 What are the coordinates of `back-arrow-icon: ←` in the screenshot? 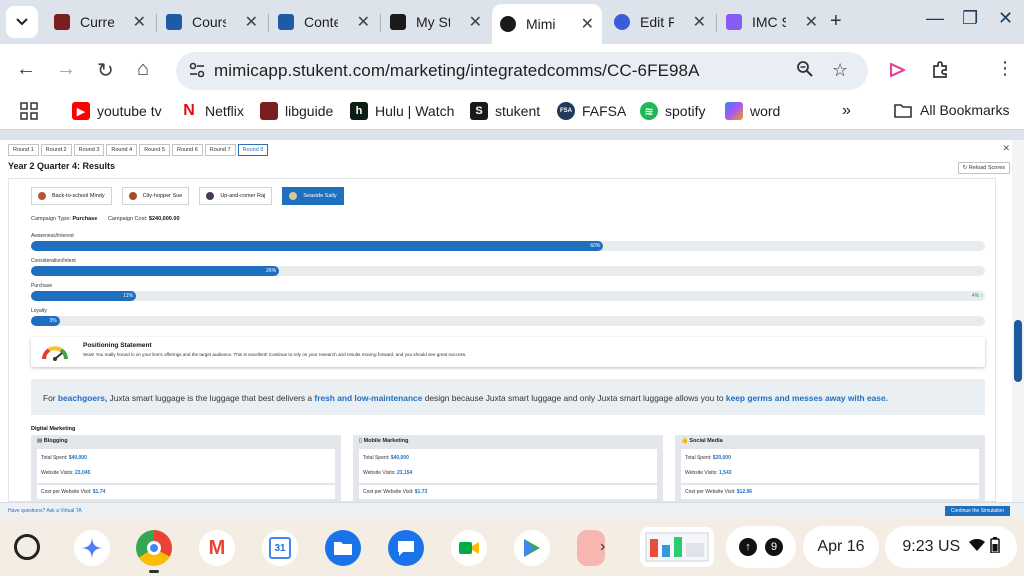 It's located at (26, 69).